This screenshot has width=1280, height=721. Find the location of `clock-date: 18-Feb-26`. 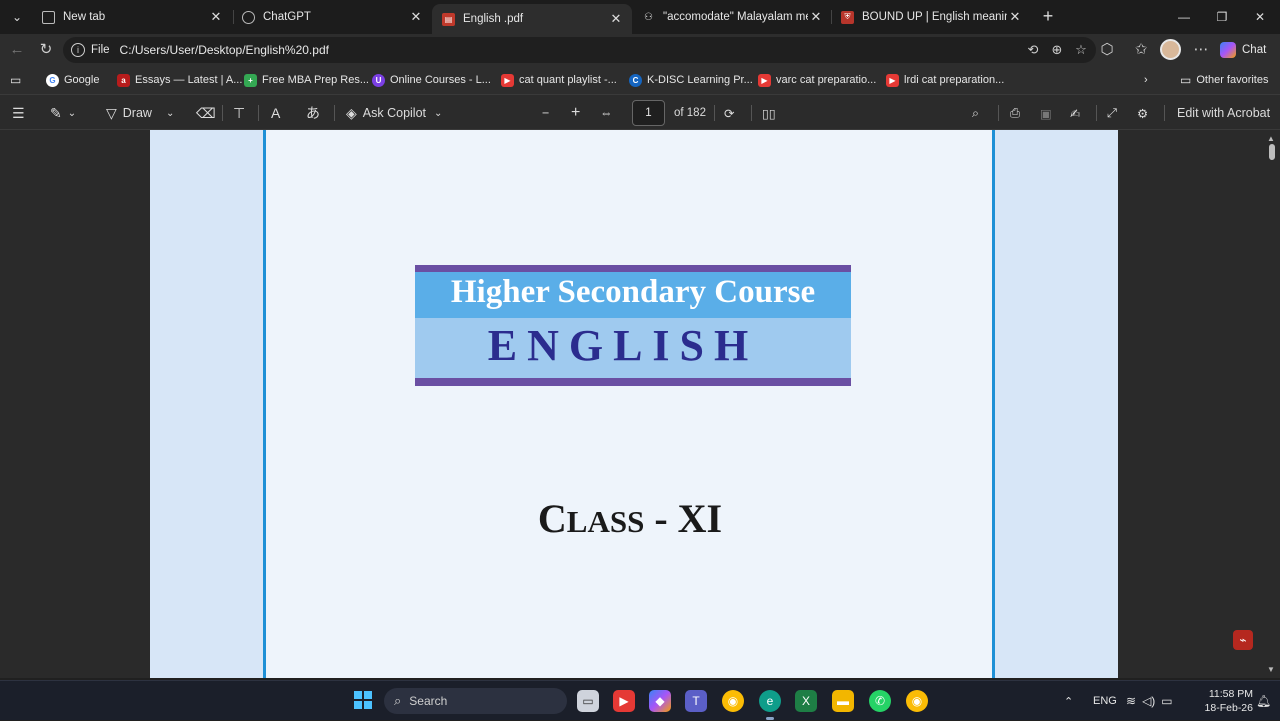

clock-date: 18-Feb-26 is located at coordinates (1228, 708).